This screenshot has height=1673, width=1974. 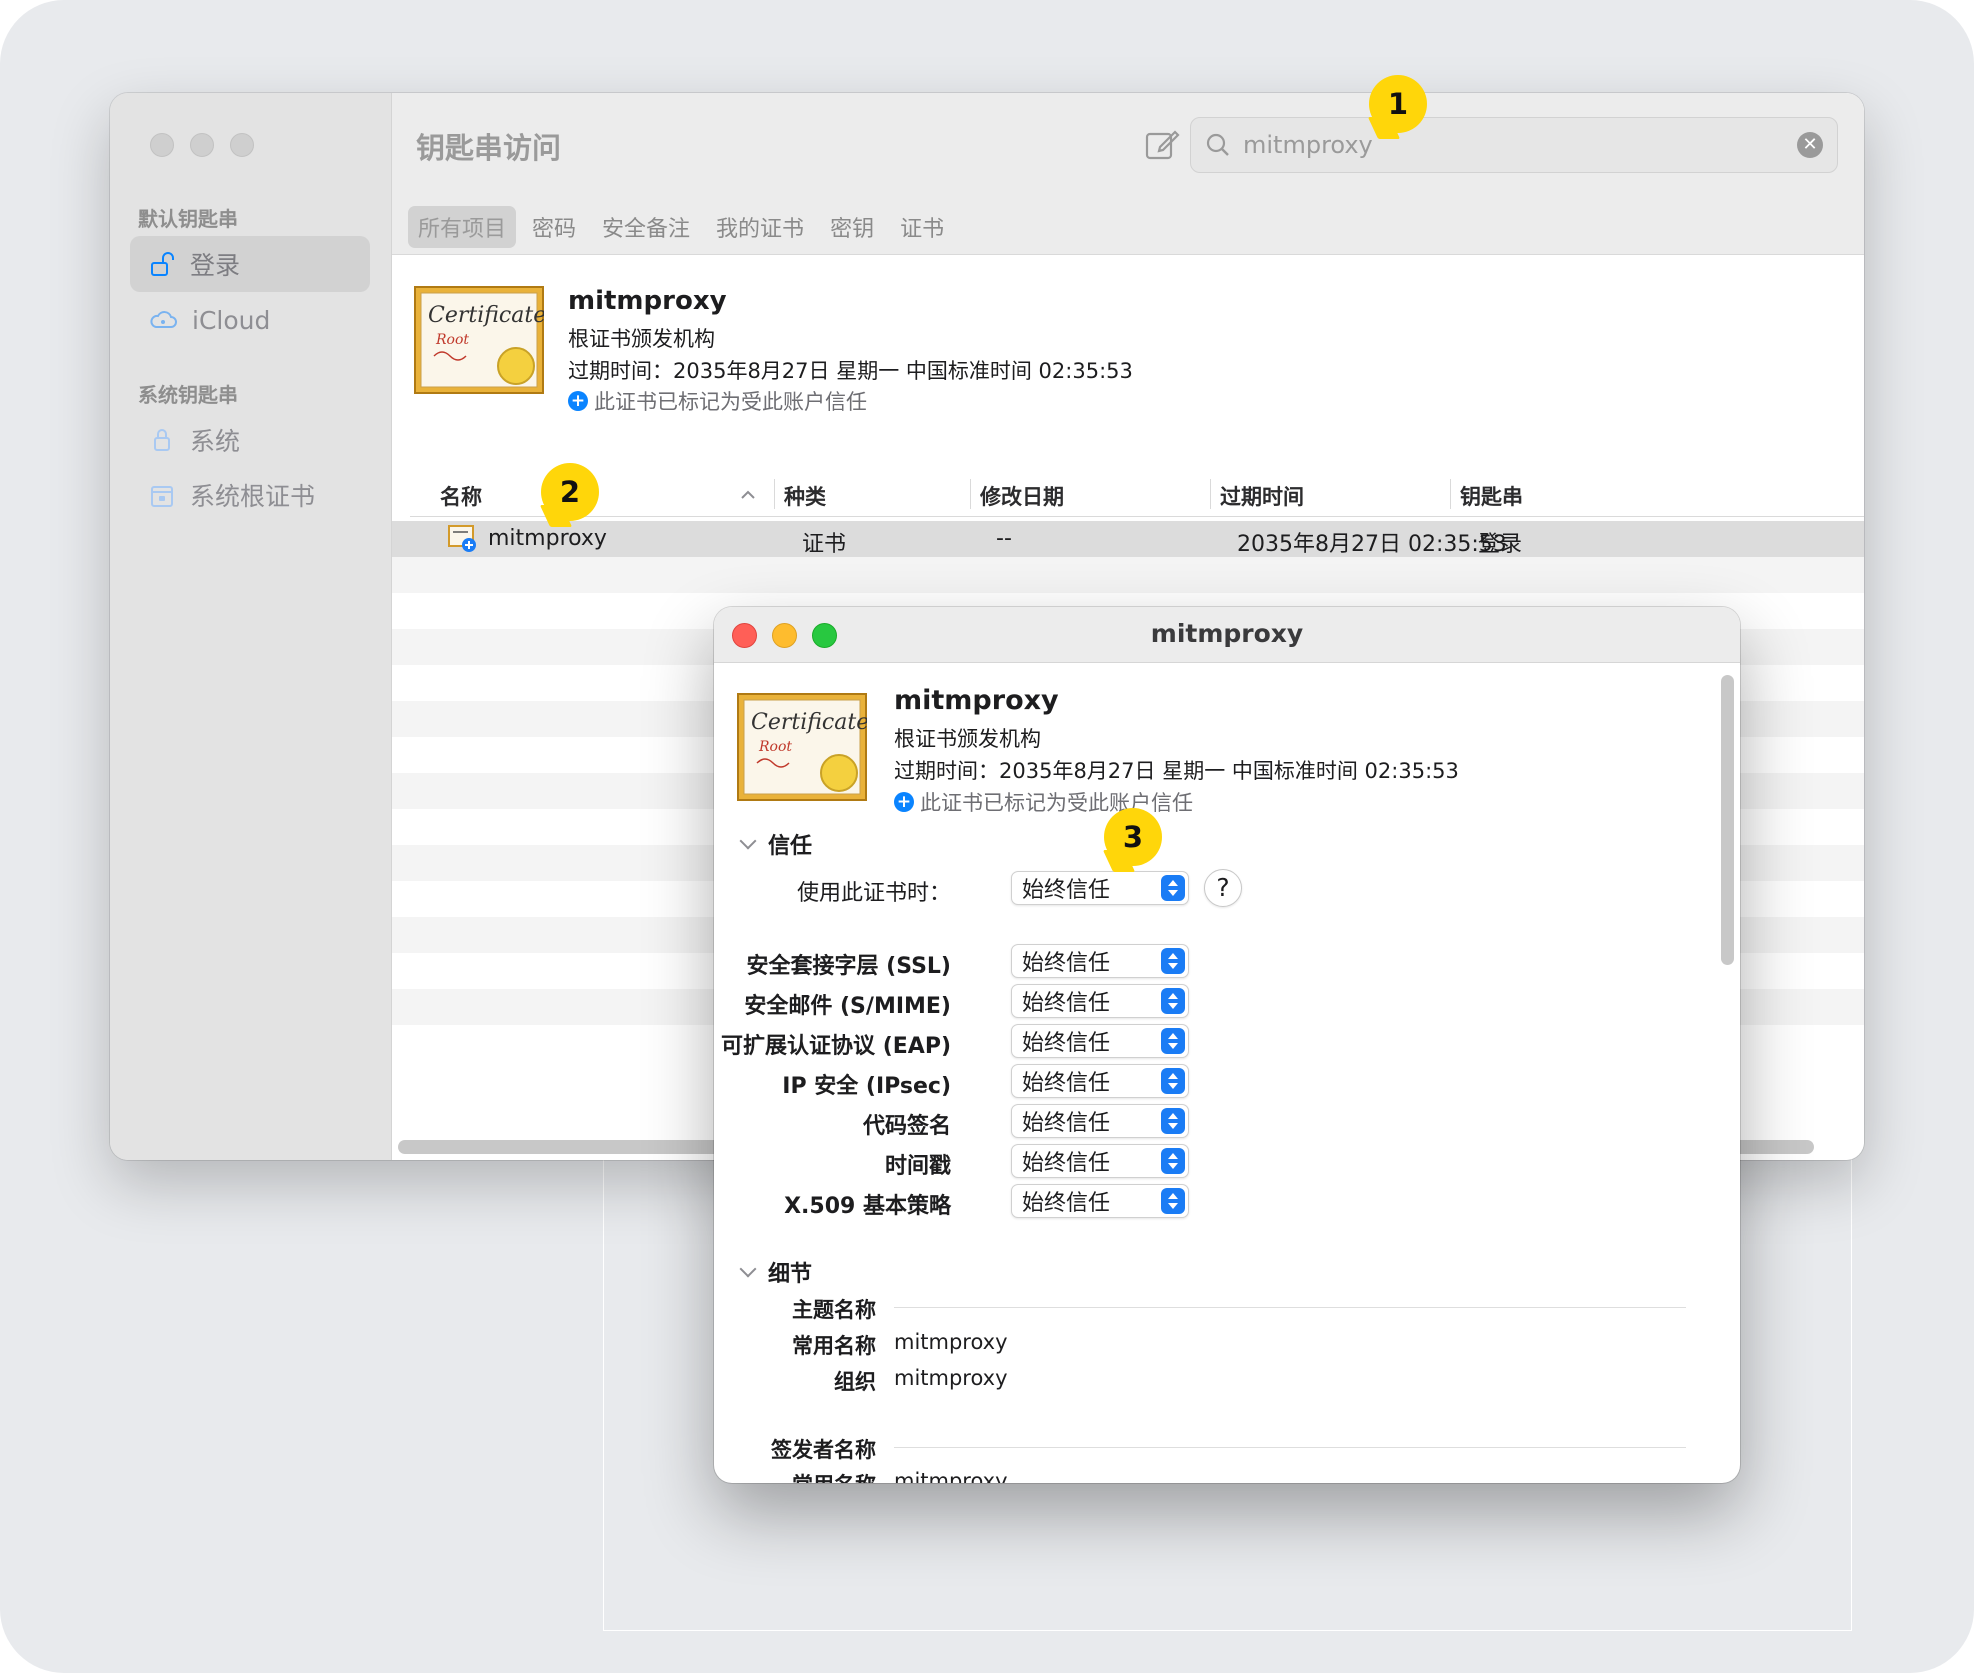 I want to click on sidebar-section-system: 系统钥匙串, so click(x=188, y=395).